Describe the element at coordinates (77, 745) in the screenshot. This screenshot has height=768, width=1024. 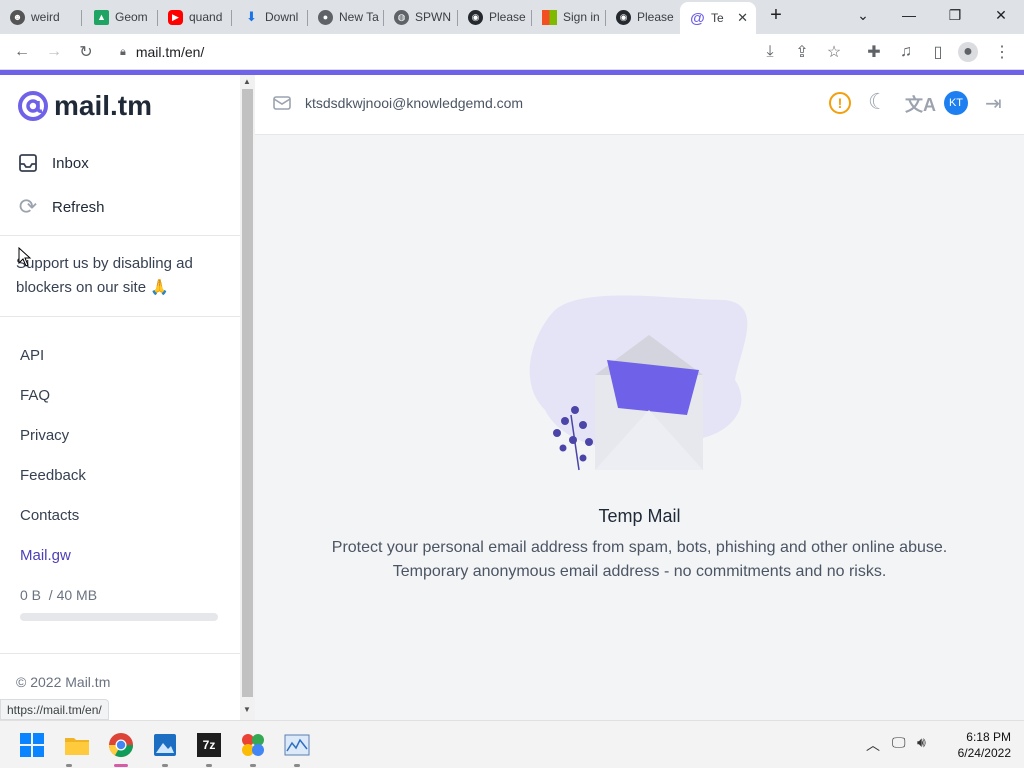
I see `file-explorer-icon` at that location.